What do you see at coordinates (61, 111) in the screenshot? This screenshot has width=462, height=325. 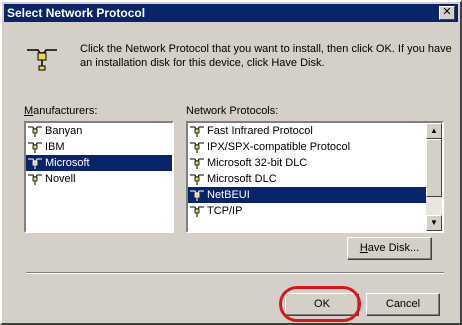 I see `manufacturers-label: Manufacturers:` at bounding box center [61, 111].